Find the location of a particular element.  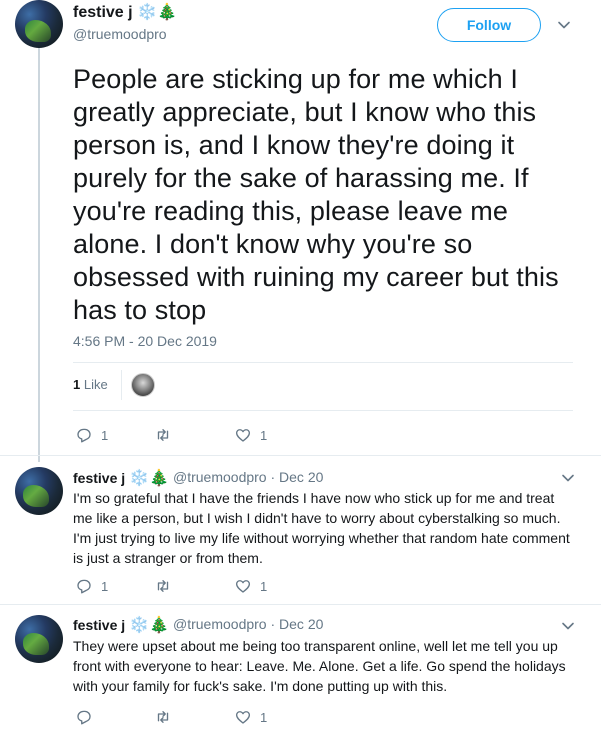

liker-avatar is located at coordinates (143, 385).